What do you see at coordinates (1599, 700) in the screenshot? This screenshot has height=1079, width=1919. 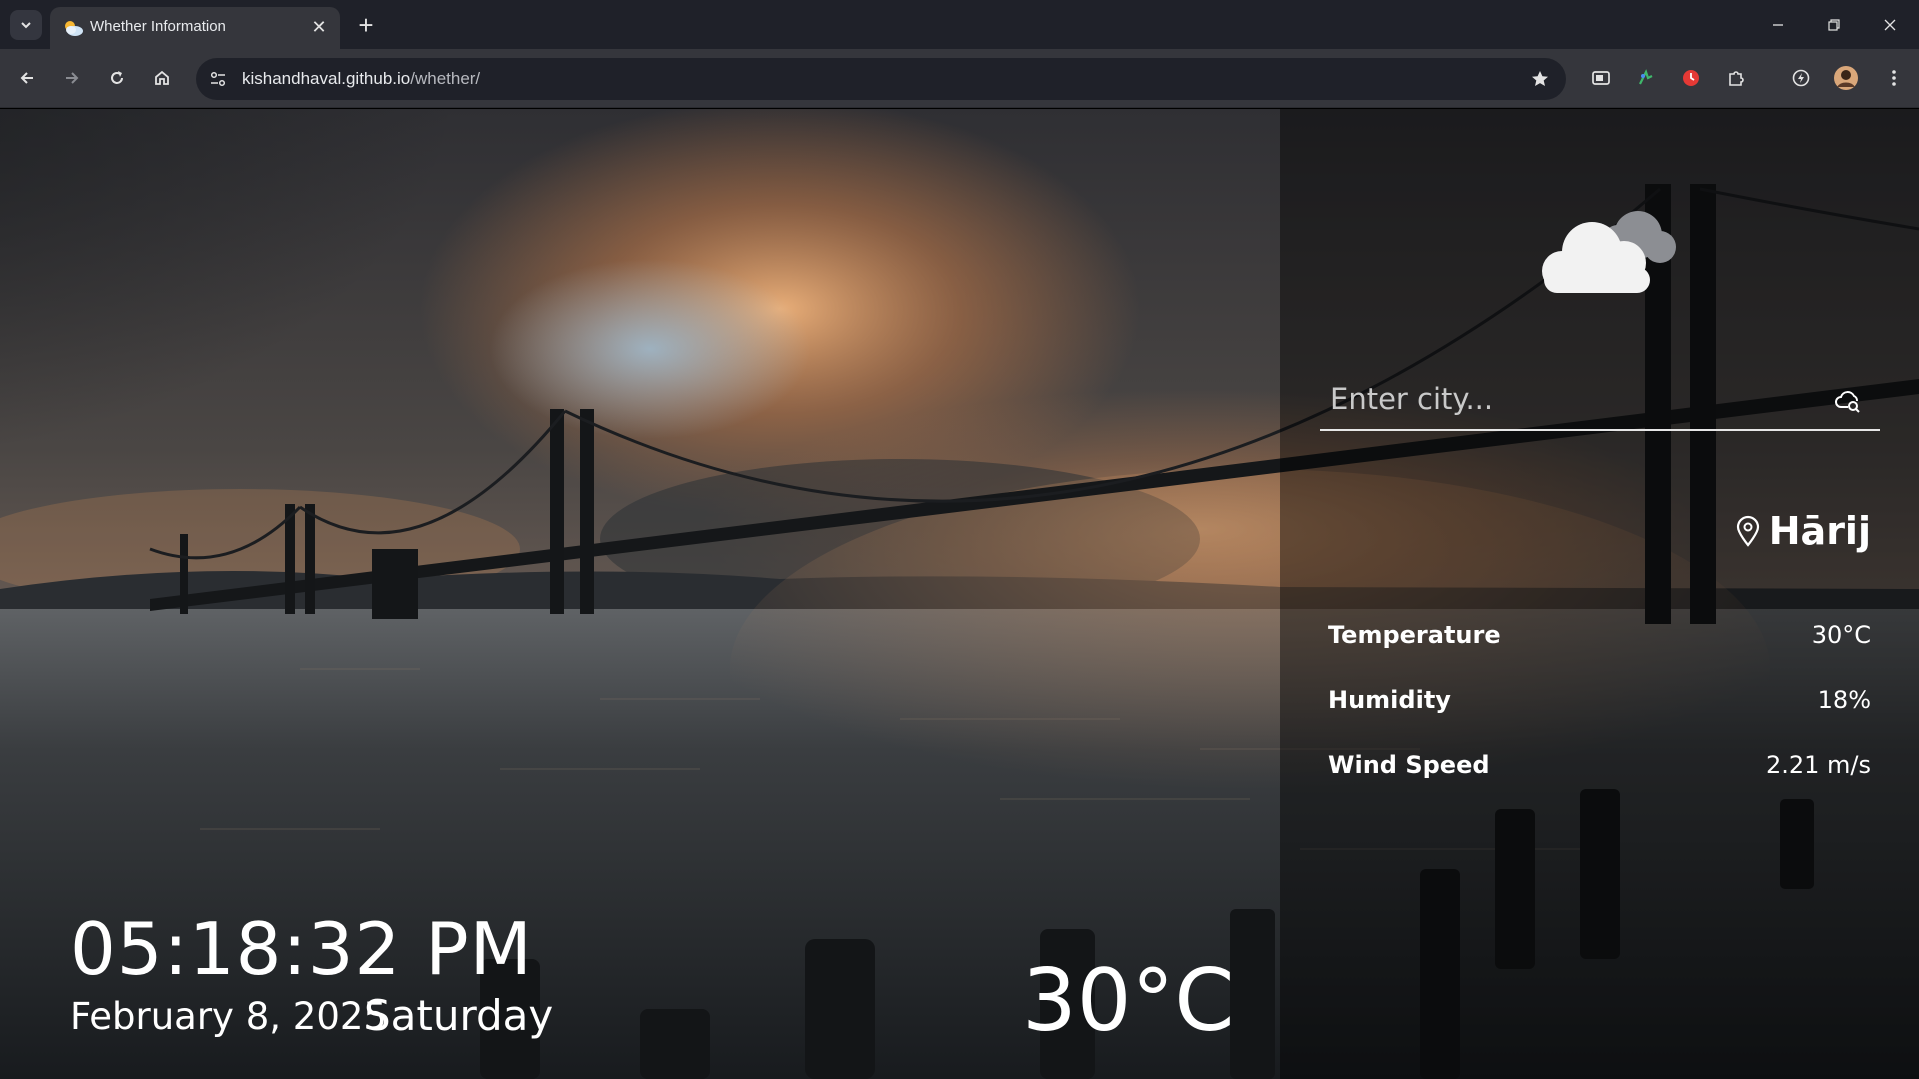 I see `humidity-row: Humidity 18%` at bounding box center [1599, 700].